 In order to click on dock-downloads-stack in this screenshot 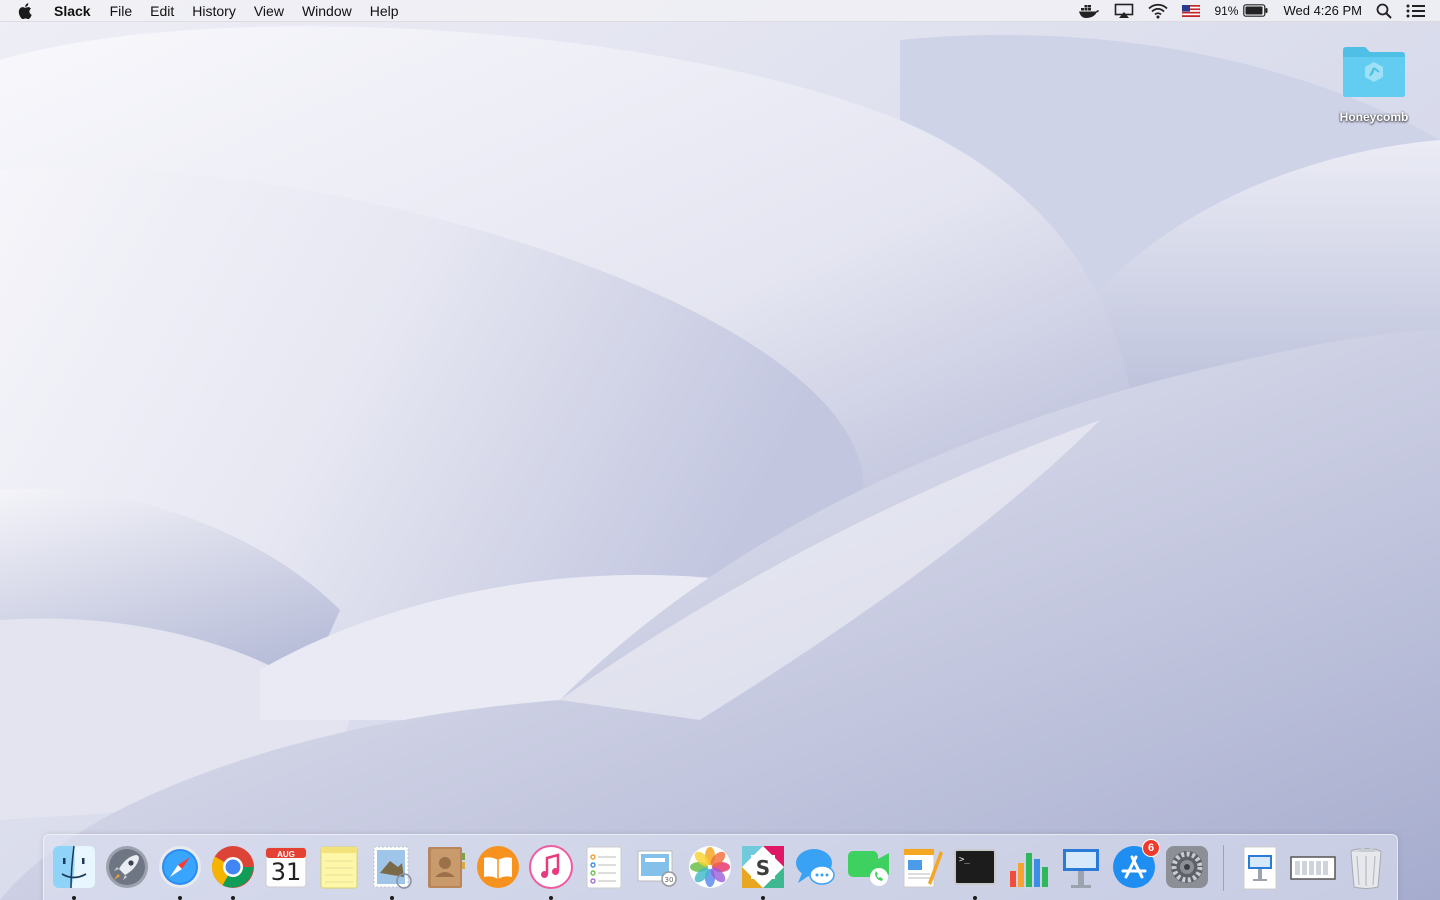, I will do `click(1313, 867)`.